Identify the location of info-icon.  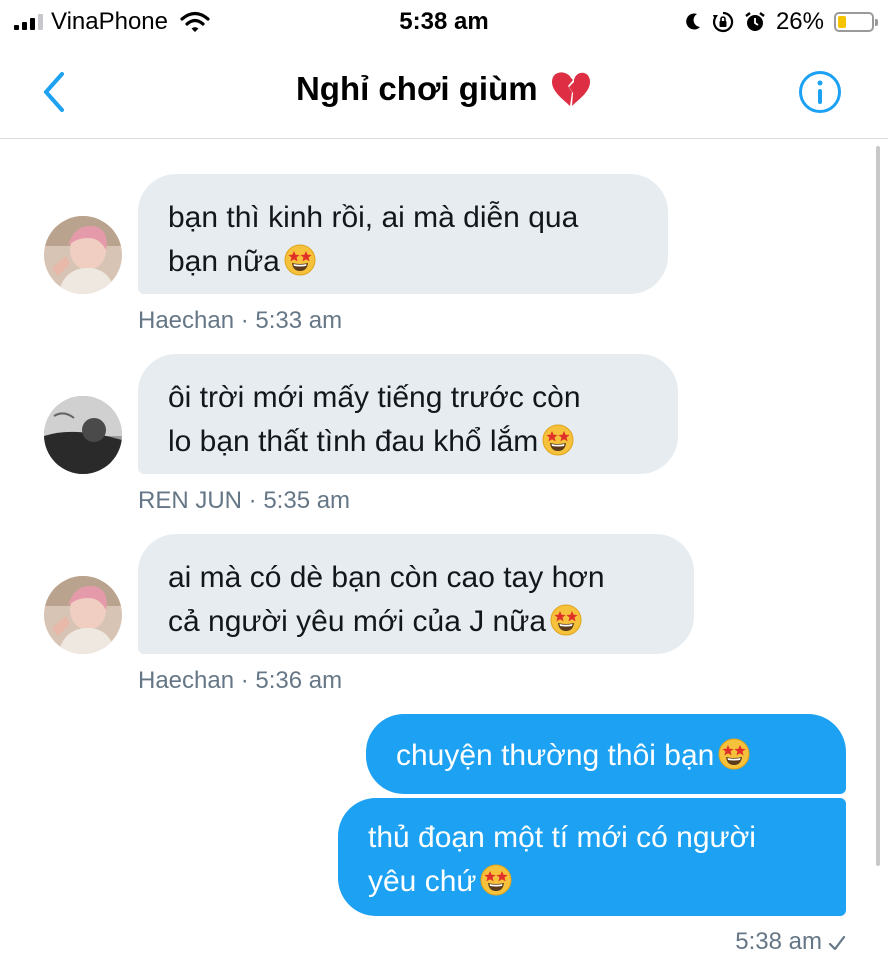
(820, 92).